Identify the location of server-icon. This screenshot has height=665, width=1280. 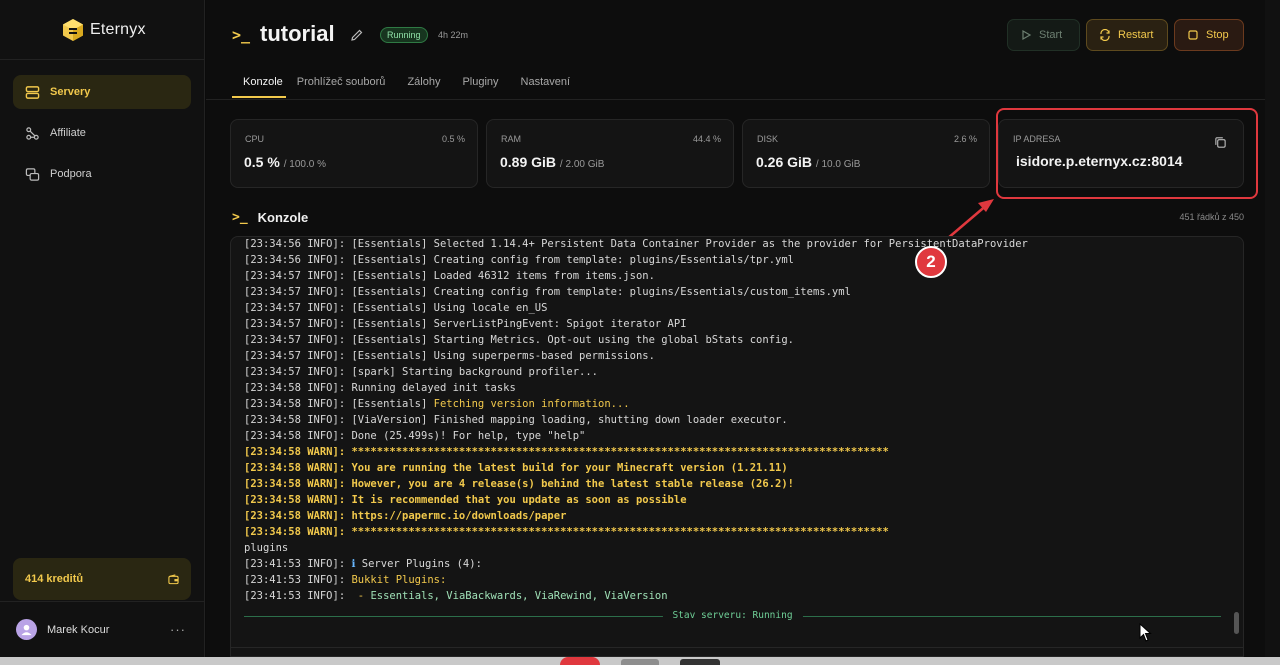
(32, 92).